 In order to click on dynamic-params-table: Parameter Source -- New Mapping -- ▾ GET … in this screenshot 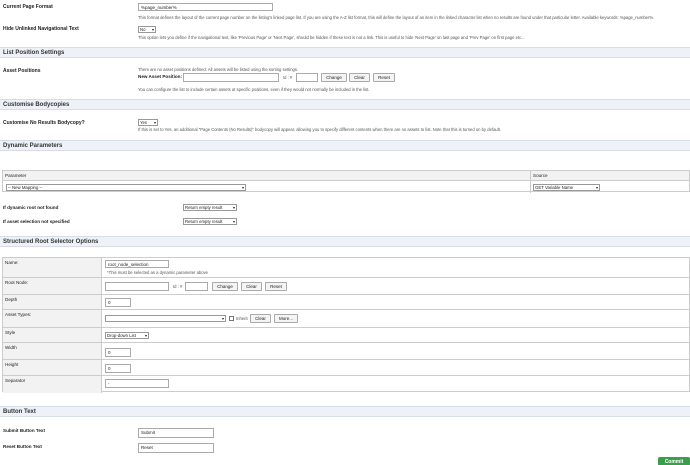, I will do `click(346, 181)`.